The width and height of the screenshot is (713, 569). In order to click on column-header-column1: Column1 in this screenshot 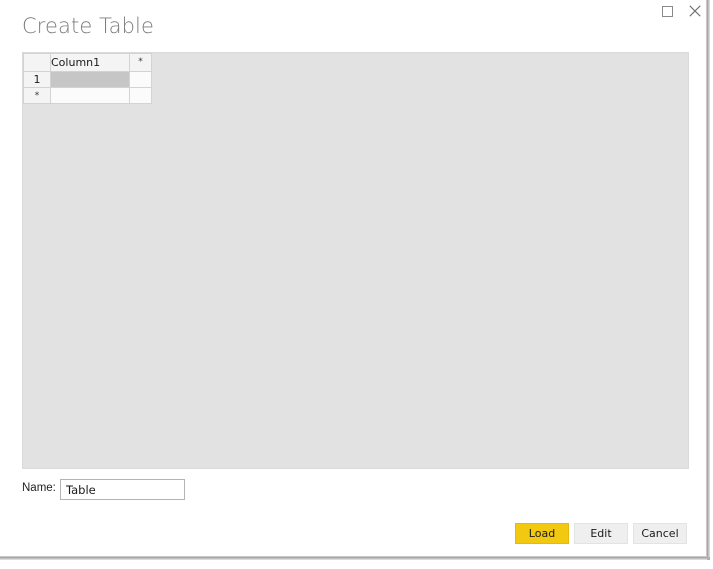, I will do `click(90, 62)`.